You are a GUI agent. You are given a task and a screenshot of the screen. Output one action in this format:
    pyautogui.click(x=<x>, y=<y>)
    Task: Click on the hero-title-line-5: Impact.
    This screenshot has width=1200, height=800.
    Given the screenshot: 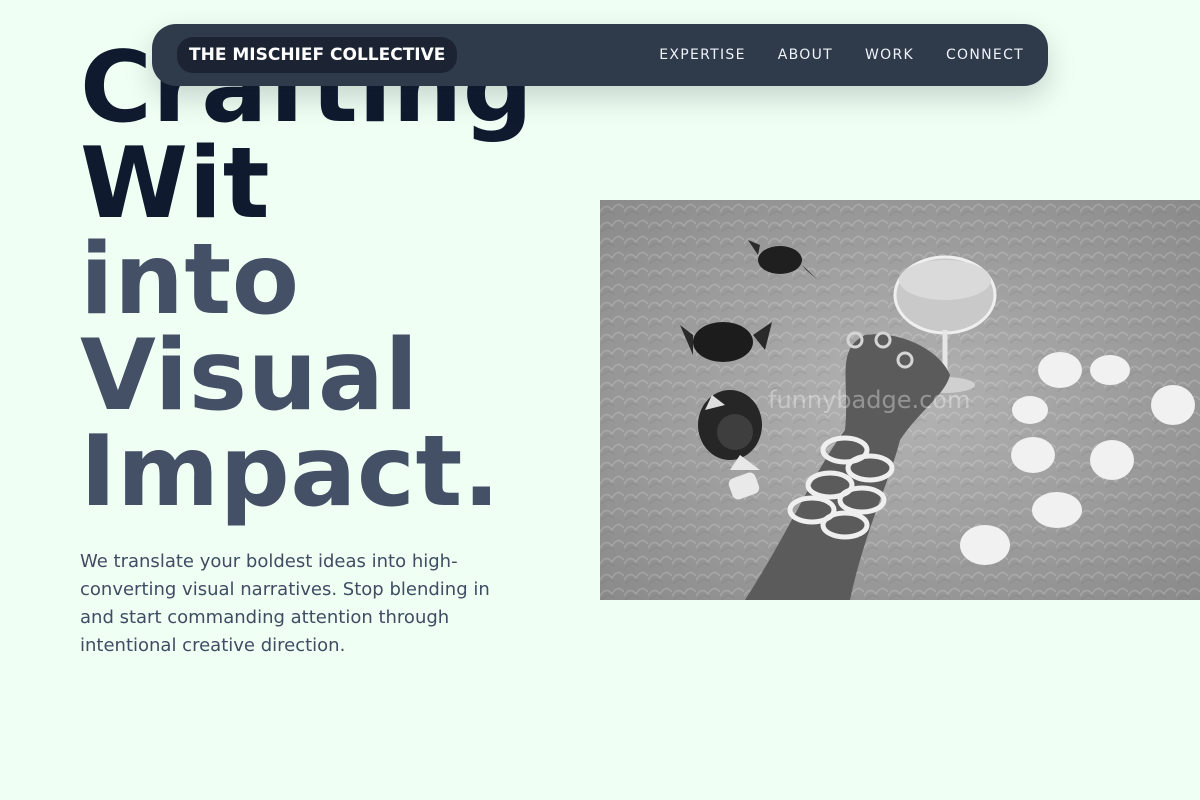 What is the action you would take?
    pyautogui.click(x=290, y=472)
    